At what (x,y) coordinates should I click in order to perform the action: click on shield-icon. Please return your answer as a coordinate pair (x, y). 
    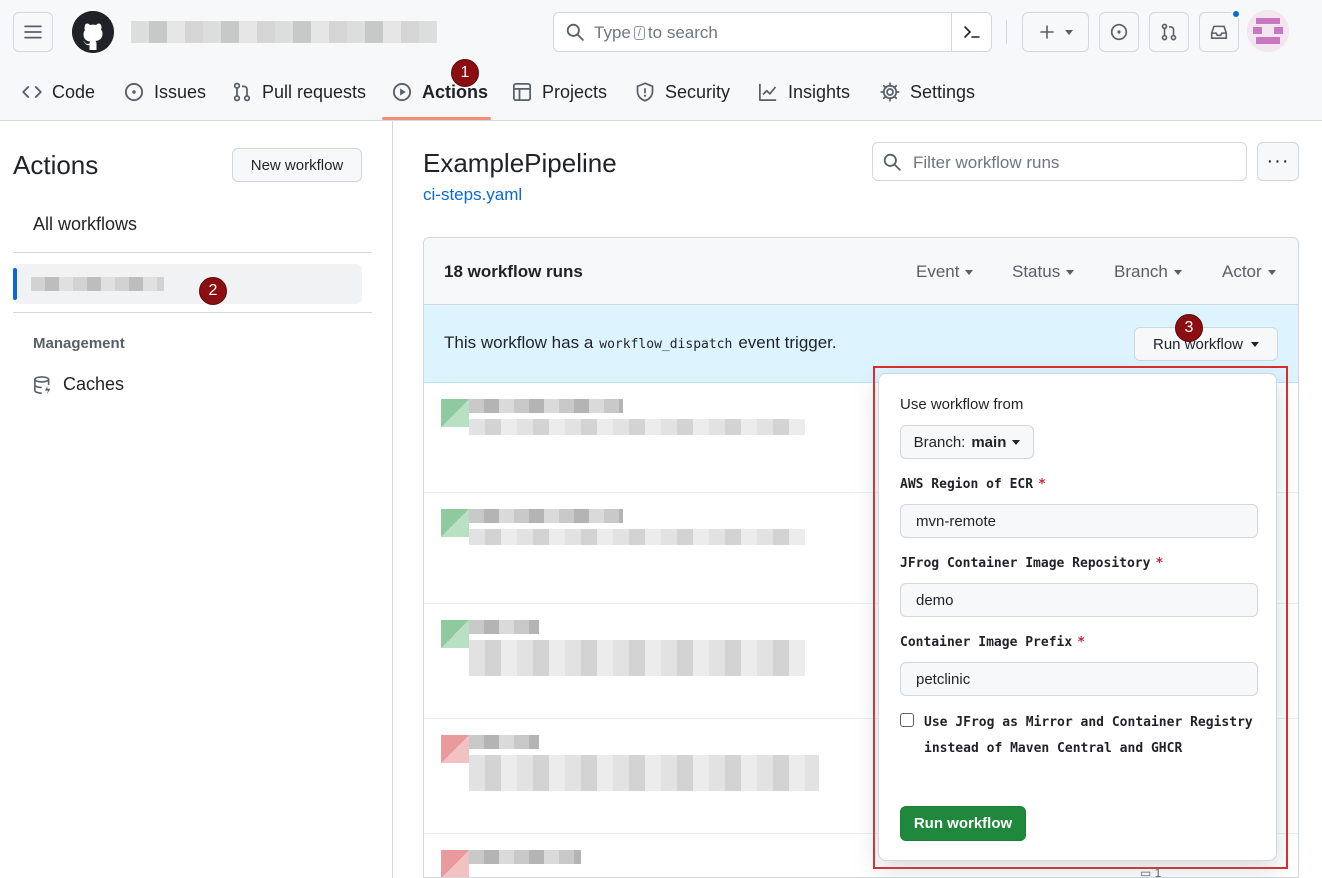
    Looking at the image, I should click on (645, 92).